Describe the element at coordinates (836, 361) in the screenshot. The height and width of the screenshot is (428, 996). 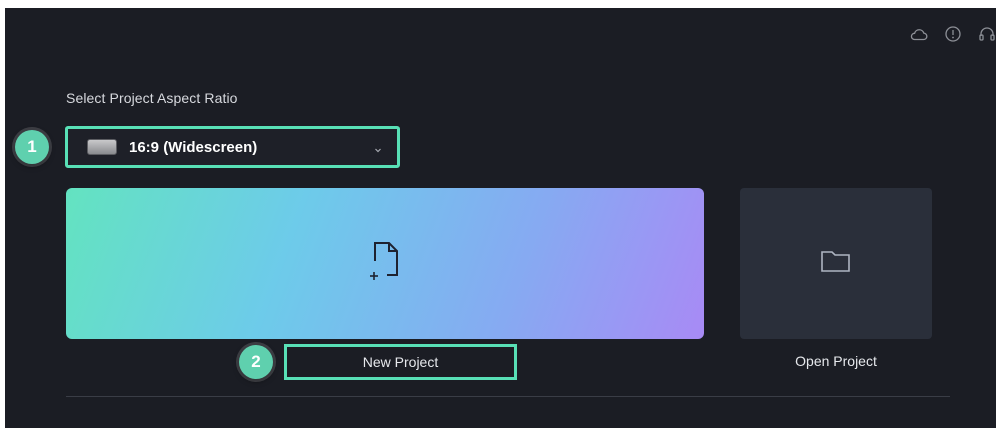
I see `open-project-label: Open Project` at that location.